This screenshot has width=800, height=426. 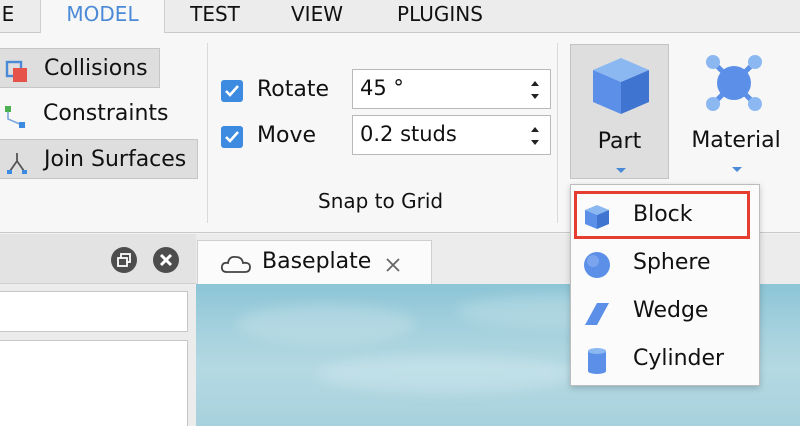 What do you see at coordinates (597, 265) in the screenshot?
I see `sphere-icon` at bounding box center [597, 265].